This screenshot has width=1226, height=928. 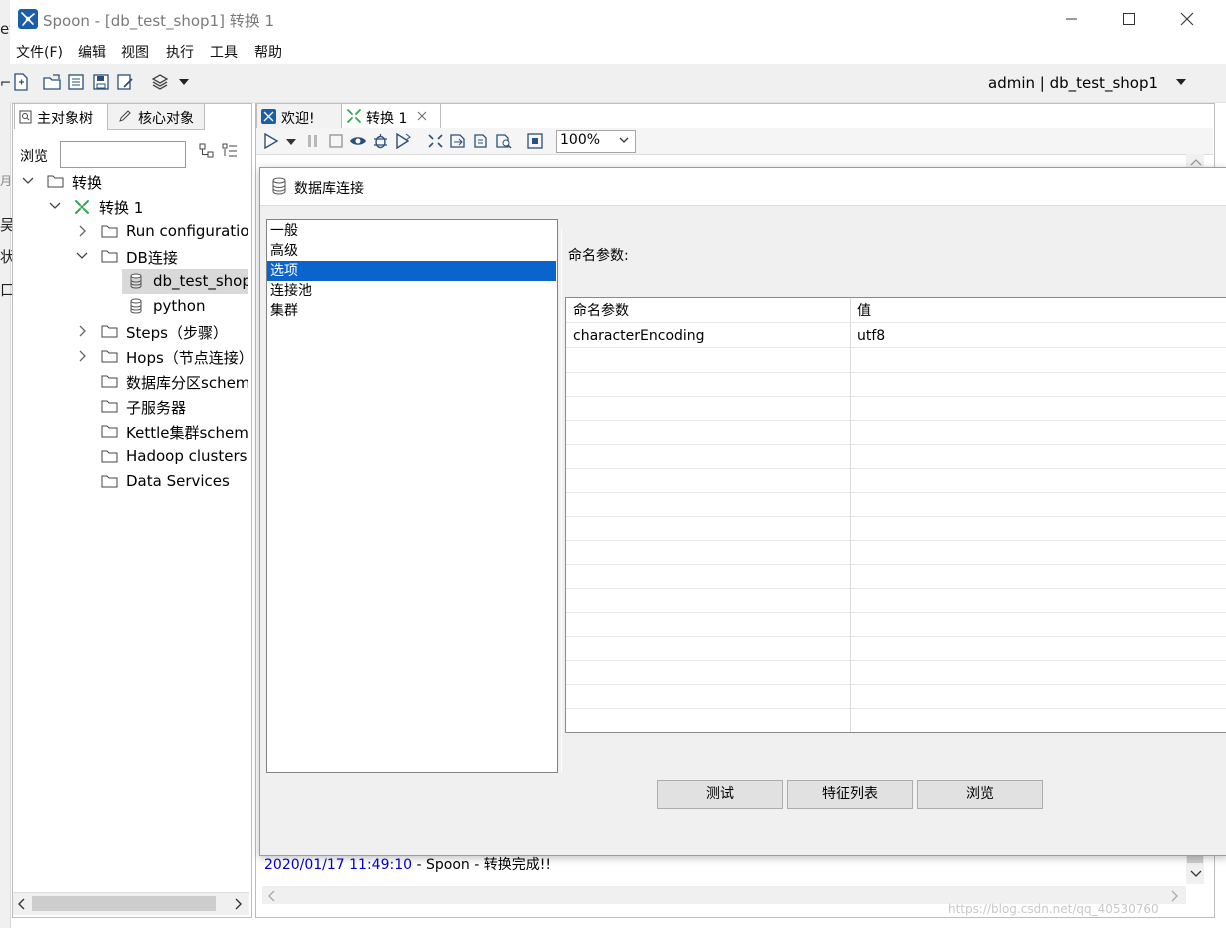 What do you see at coordinates (123, 154) in the screenshot?
I see `browse-input` at bounding box center [123, 154].